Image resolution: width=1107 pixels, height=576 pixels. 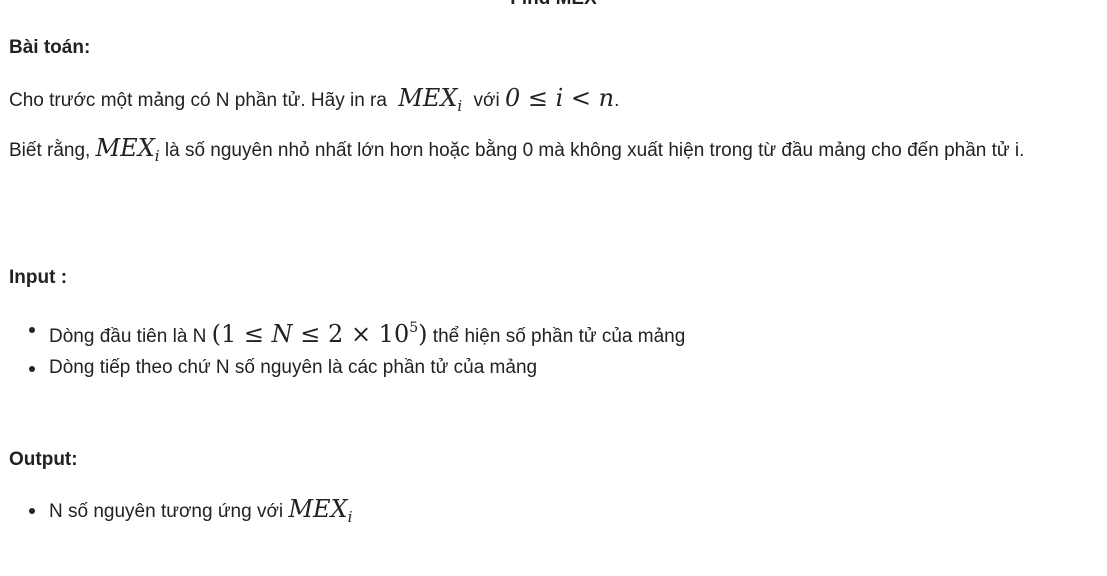 What do you see at coordinates (617, 100) in the screenshot?
I see `statement-text: .` at bounding box center [617, 100].